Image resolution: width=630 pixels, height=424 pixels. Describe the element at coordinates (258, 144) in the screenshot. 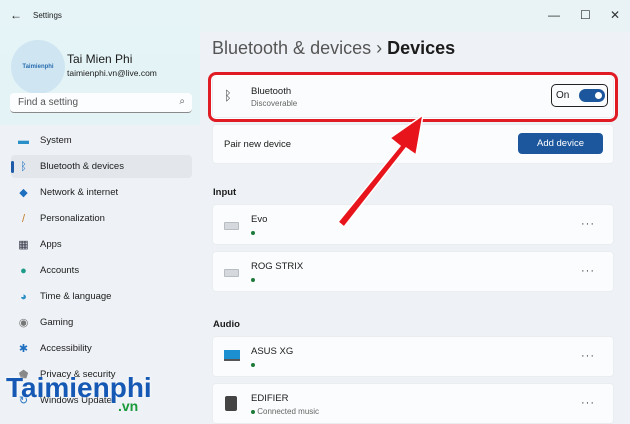

I see `pair-label: Pair new device` at that location.